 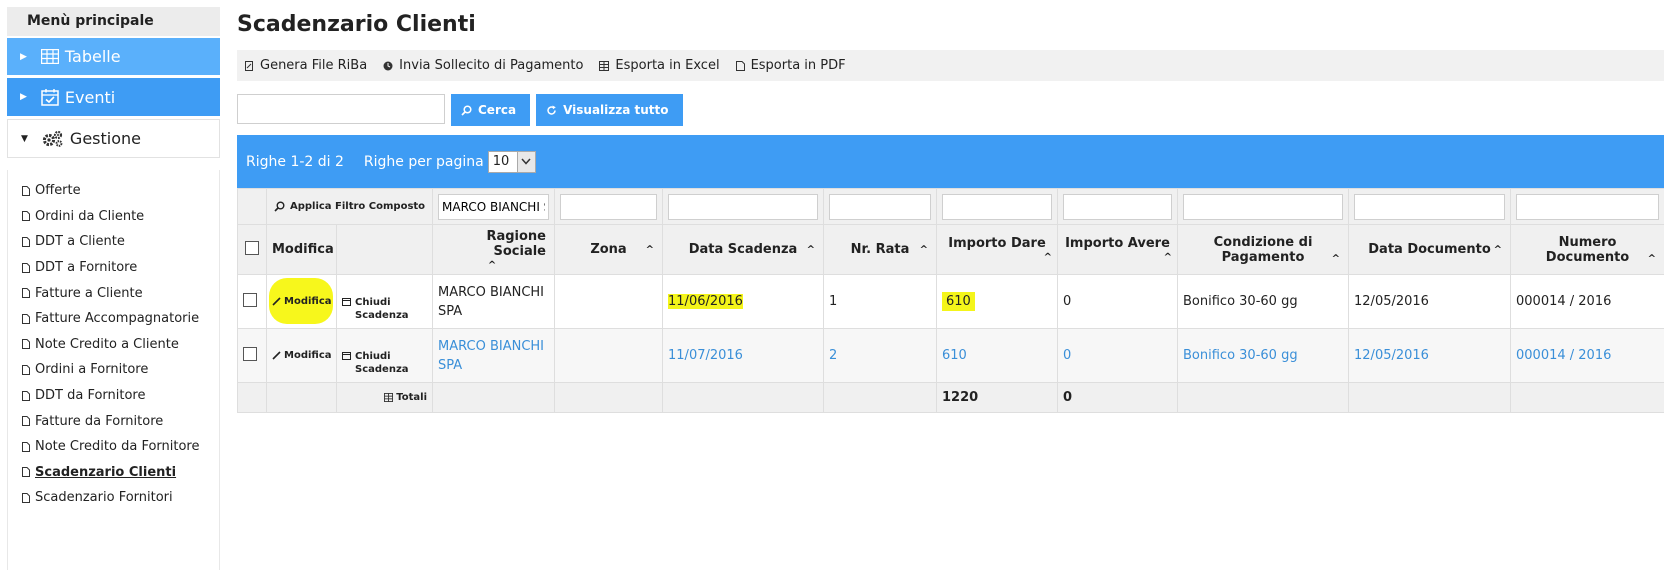 What do you see at coordinates (113, 447) in the screenshot?
I see `sidebar-item-note-credito-da-fornitore: Note Credito da Fornitore` at bounding box center [113, 447].